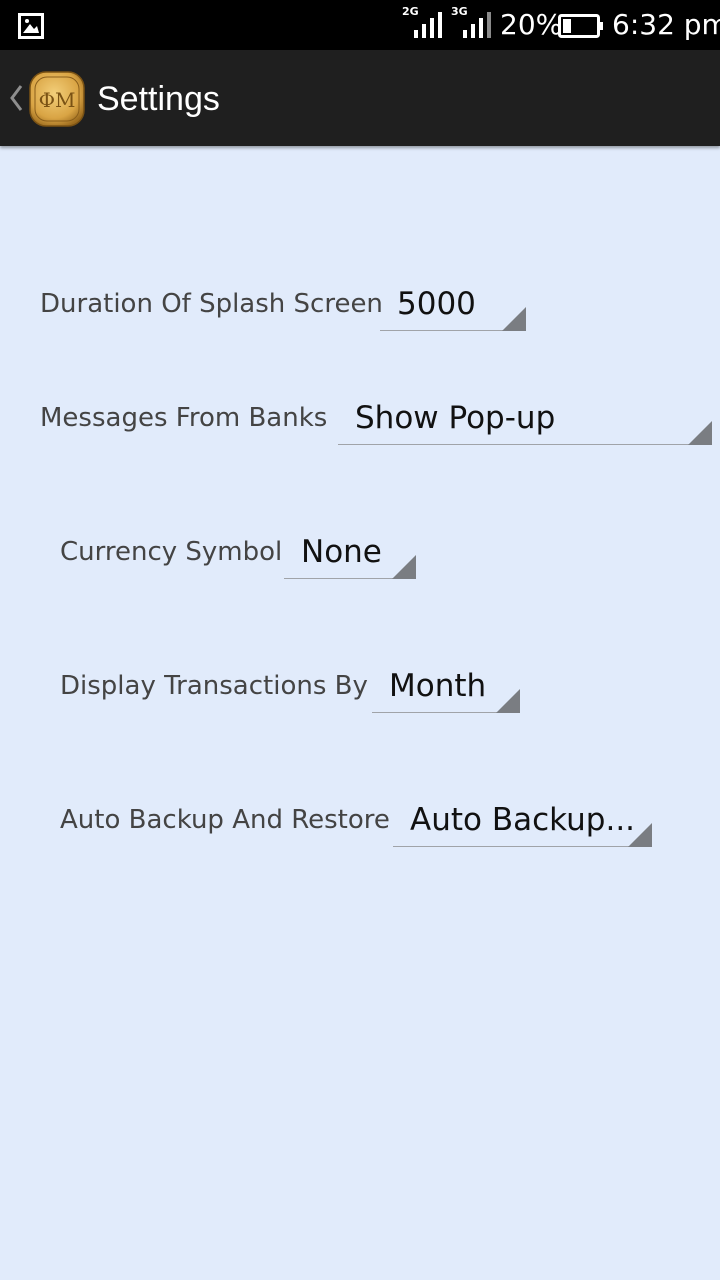 This screenshot has height=1280, width=720. What do you see at coordinates (666, 24) in the screenshot?
I see `clock: 6:32 pm` at bounding box center [666, 24].